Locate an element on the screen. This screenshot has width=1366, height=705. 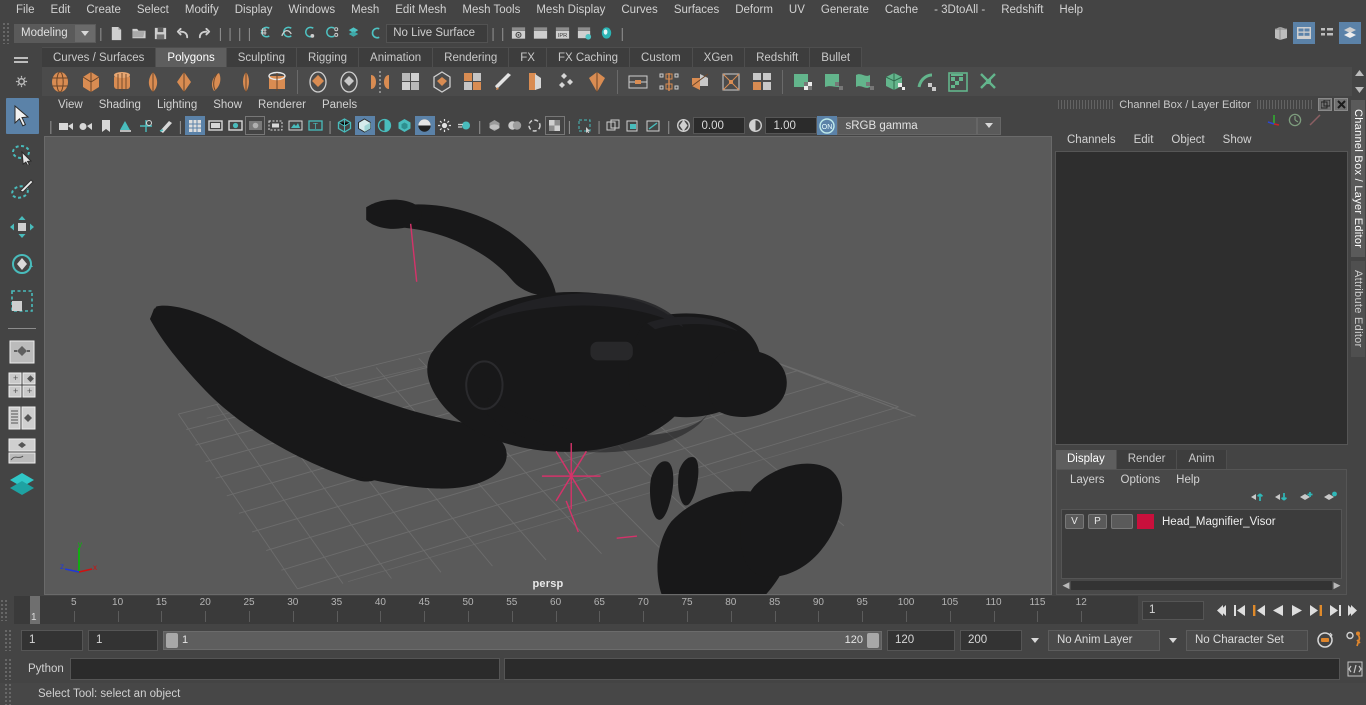
image-plane-icon is located at coordinates (126, 125).